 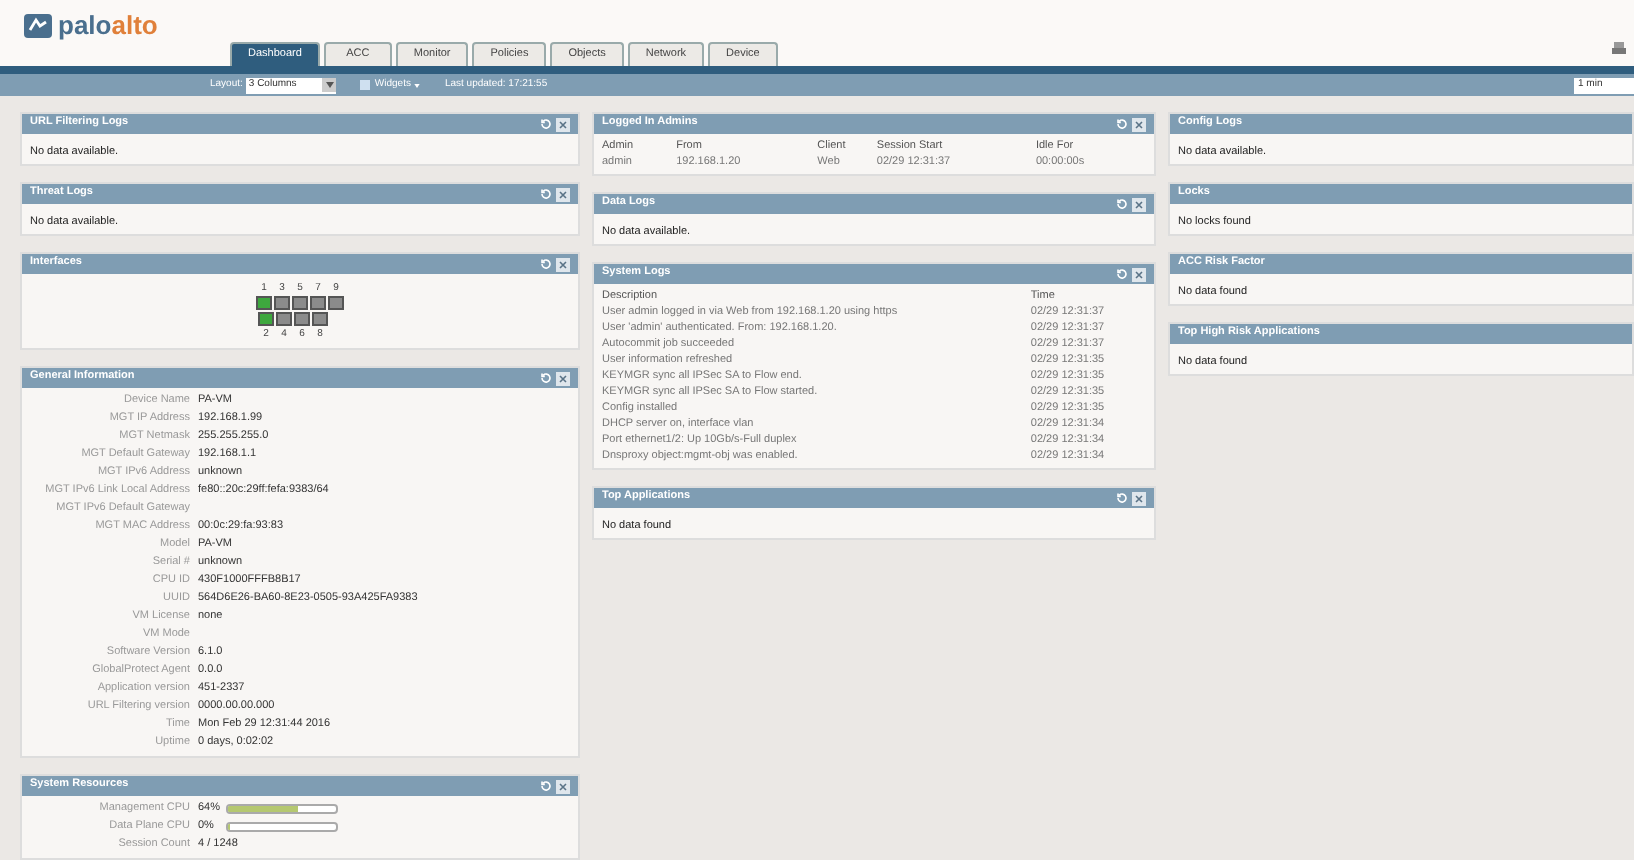 What do you see at coordinates (417, 85) in the screenshot?
I see `caret-icon` at bounding box center [417, 85].